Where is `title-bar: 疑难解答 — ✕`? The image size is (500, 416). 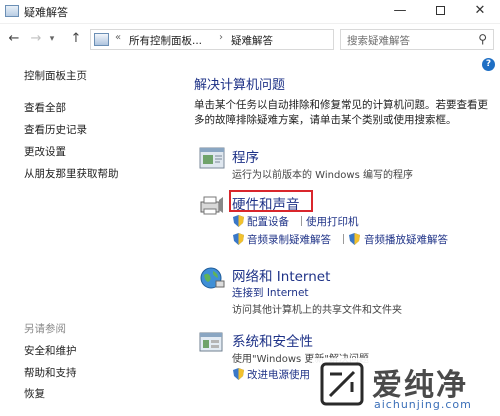
title-bar: 疑难解答 — ✕ is located at coordinates (250, 12).